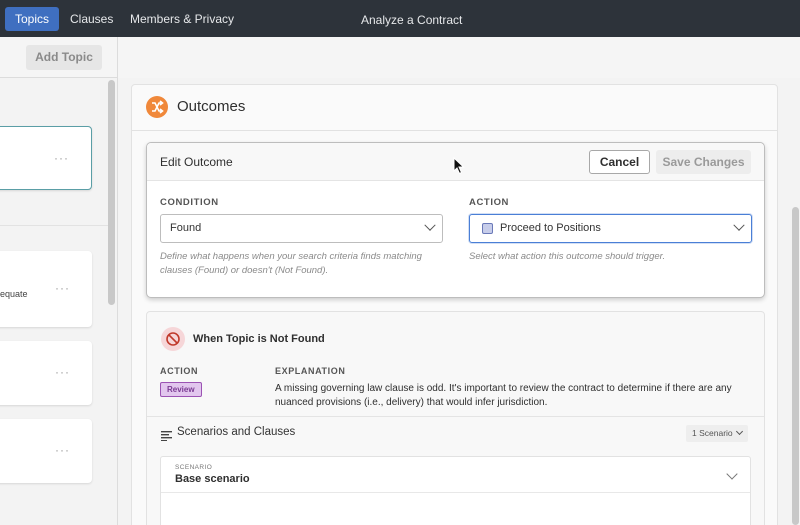 Image resolution: width=800 pixels, height=525 pixels. I want to click on tab-topics: Topics, so click(32, 19).